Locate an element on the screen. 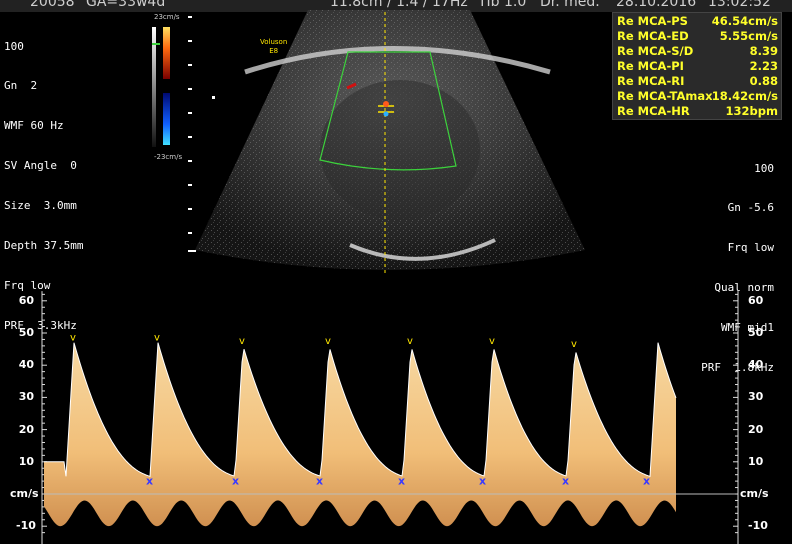  velocity-axis-right is located at coordinates (736, 417).